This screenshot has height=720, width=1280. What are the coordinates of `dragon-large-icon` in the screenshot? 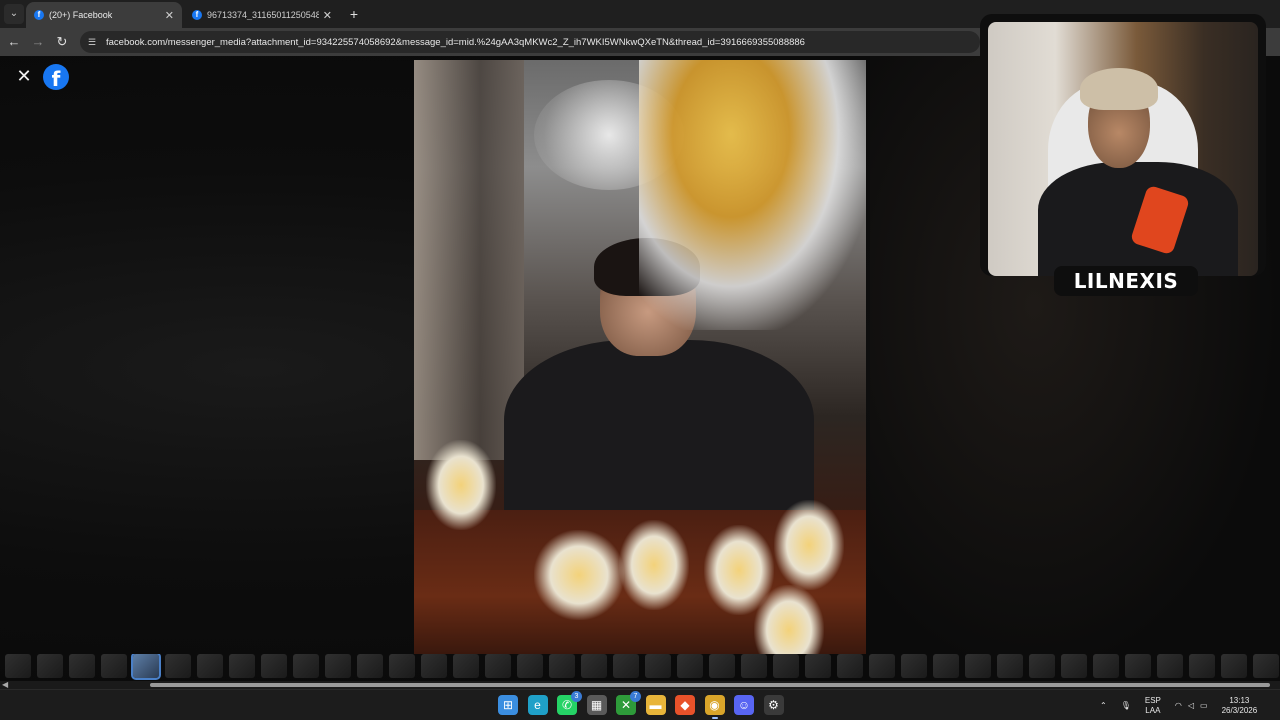 It's located at (752, 195).